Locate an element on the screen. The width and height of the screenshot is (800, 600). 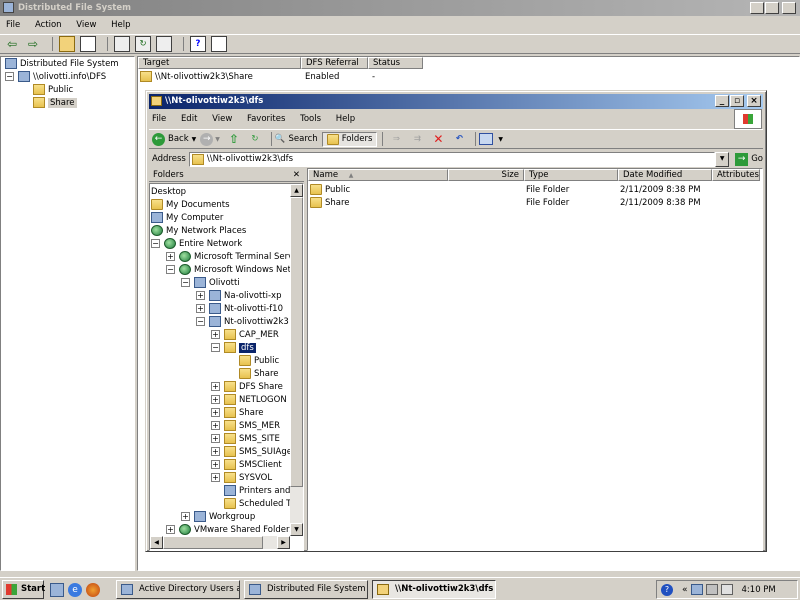
address-input: \\Nt-olivottiw2k3\dfs is located at coordinates (452, 159).